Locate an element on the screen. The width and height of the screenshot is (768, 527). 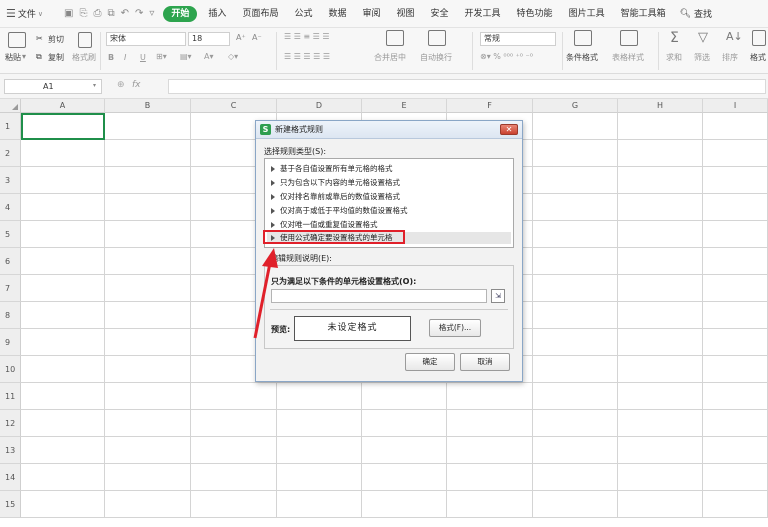
wrap-text-button: 自动换行 is located at coordinates (436, 57).